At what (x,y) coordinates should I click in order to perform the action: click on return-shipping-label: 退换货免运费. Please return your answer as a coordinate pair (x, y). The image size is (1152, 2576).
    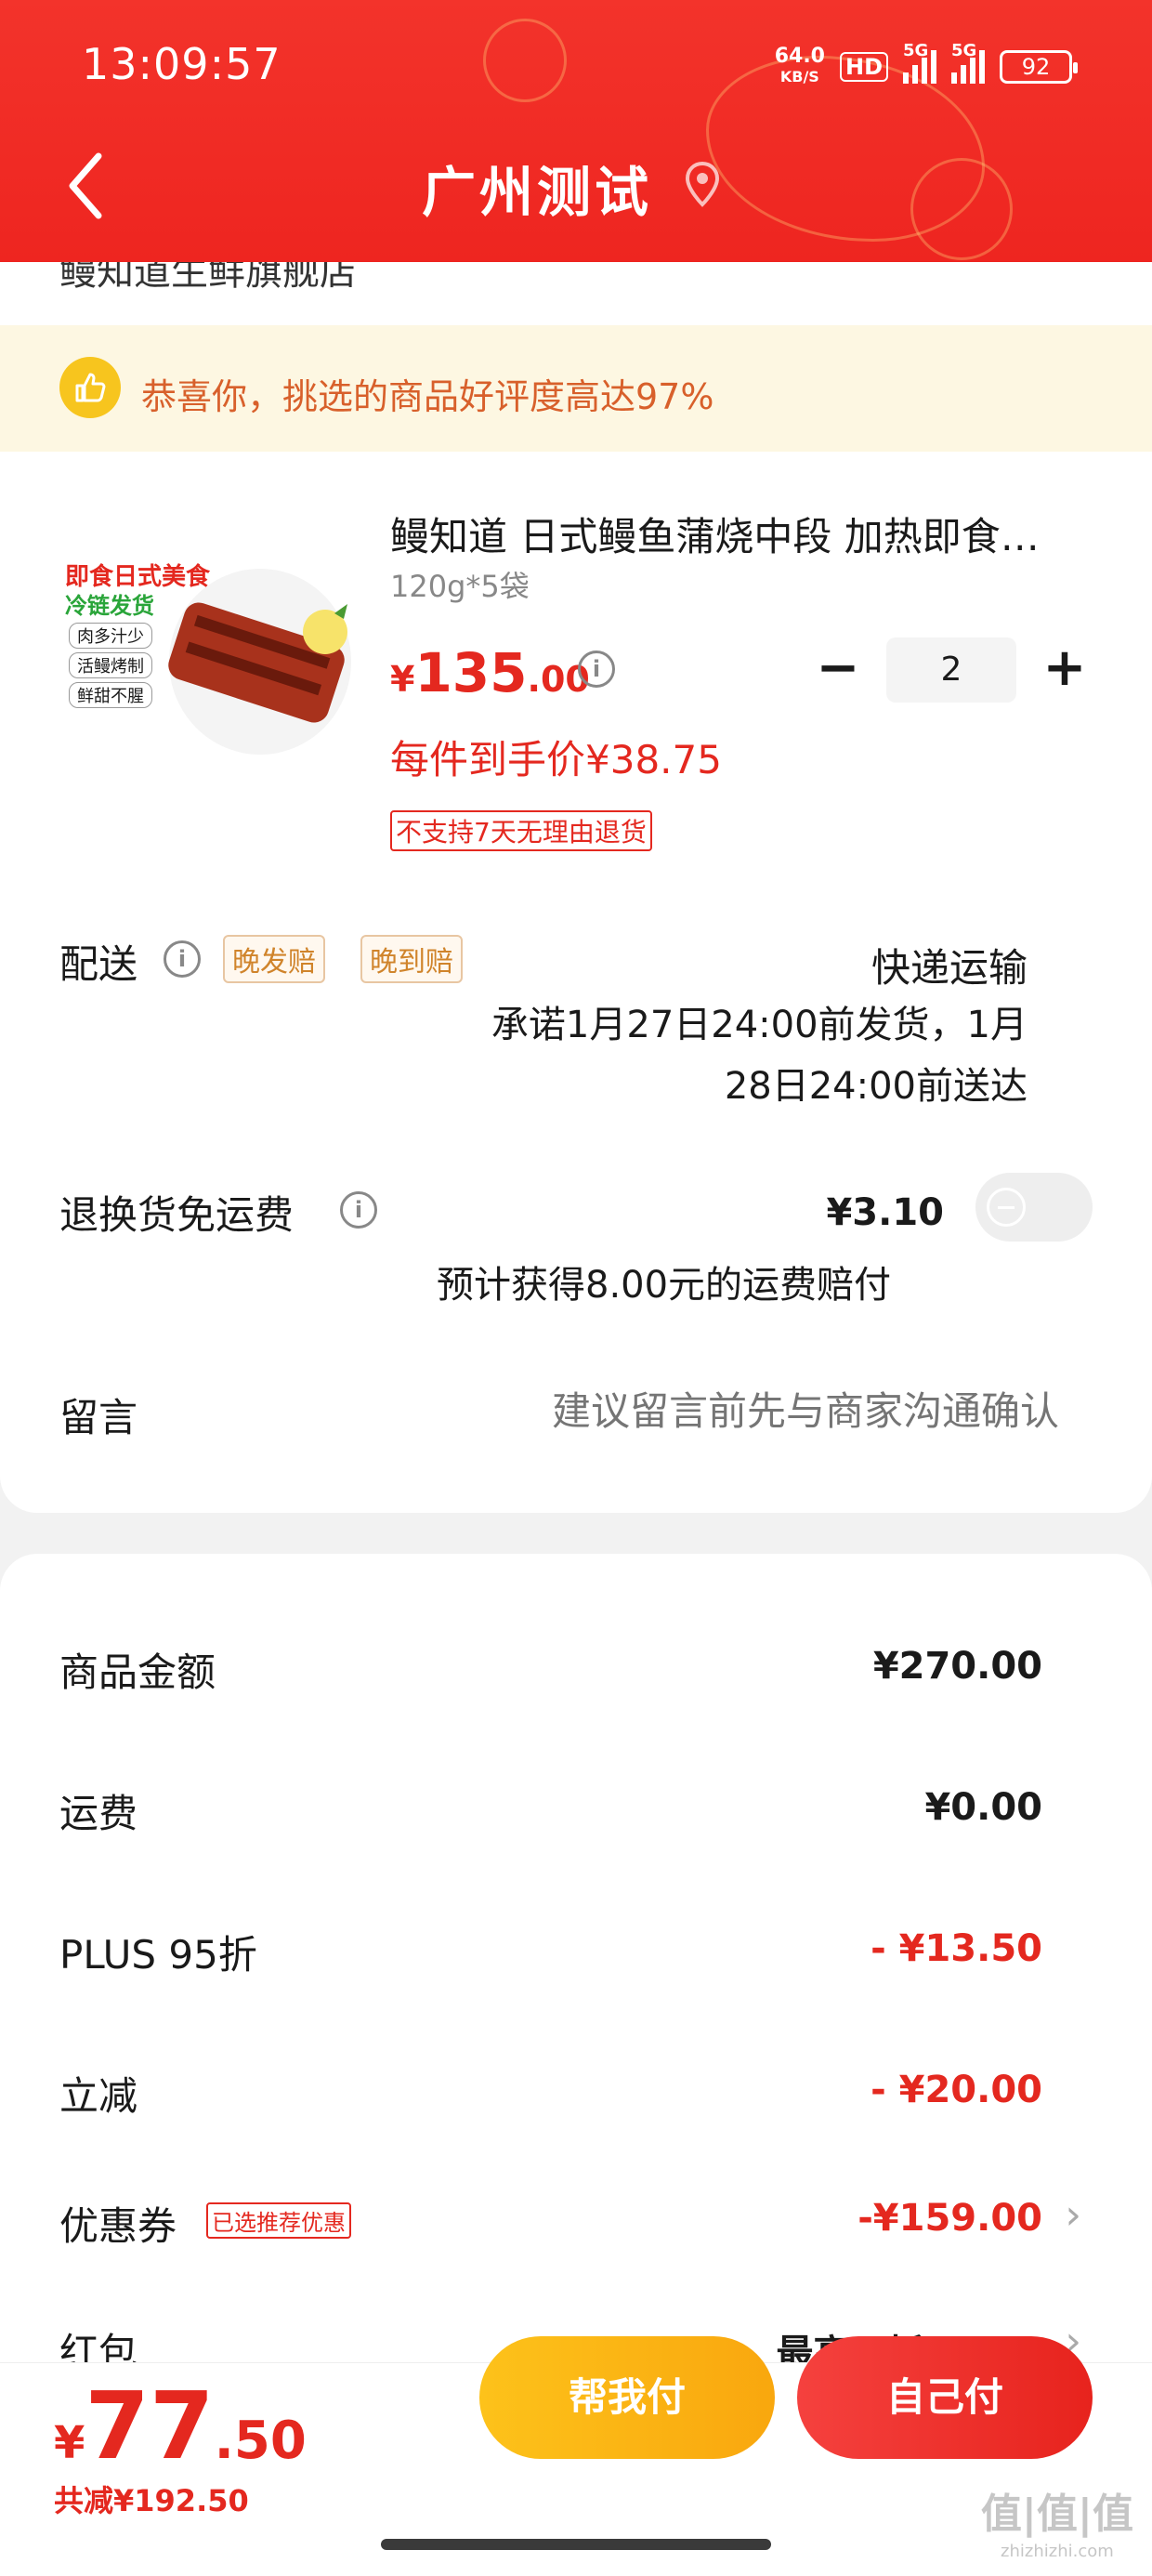
    Looking at the image, I should click on (177, 1215).